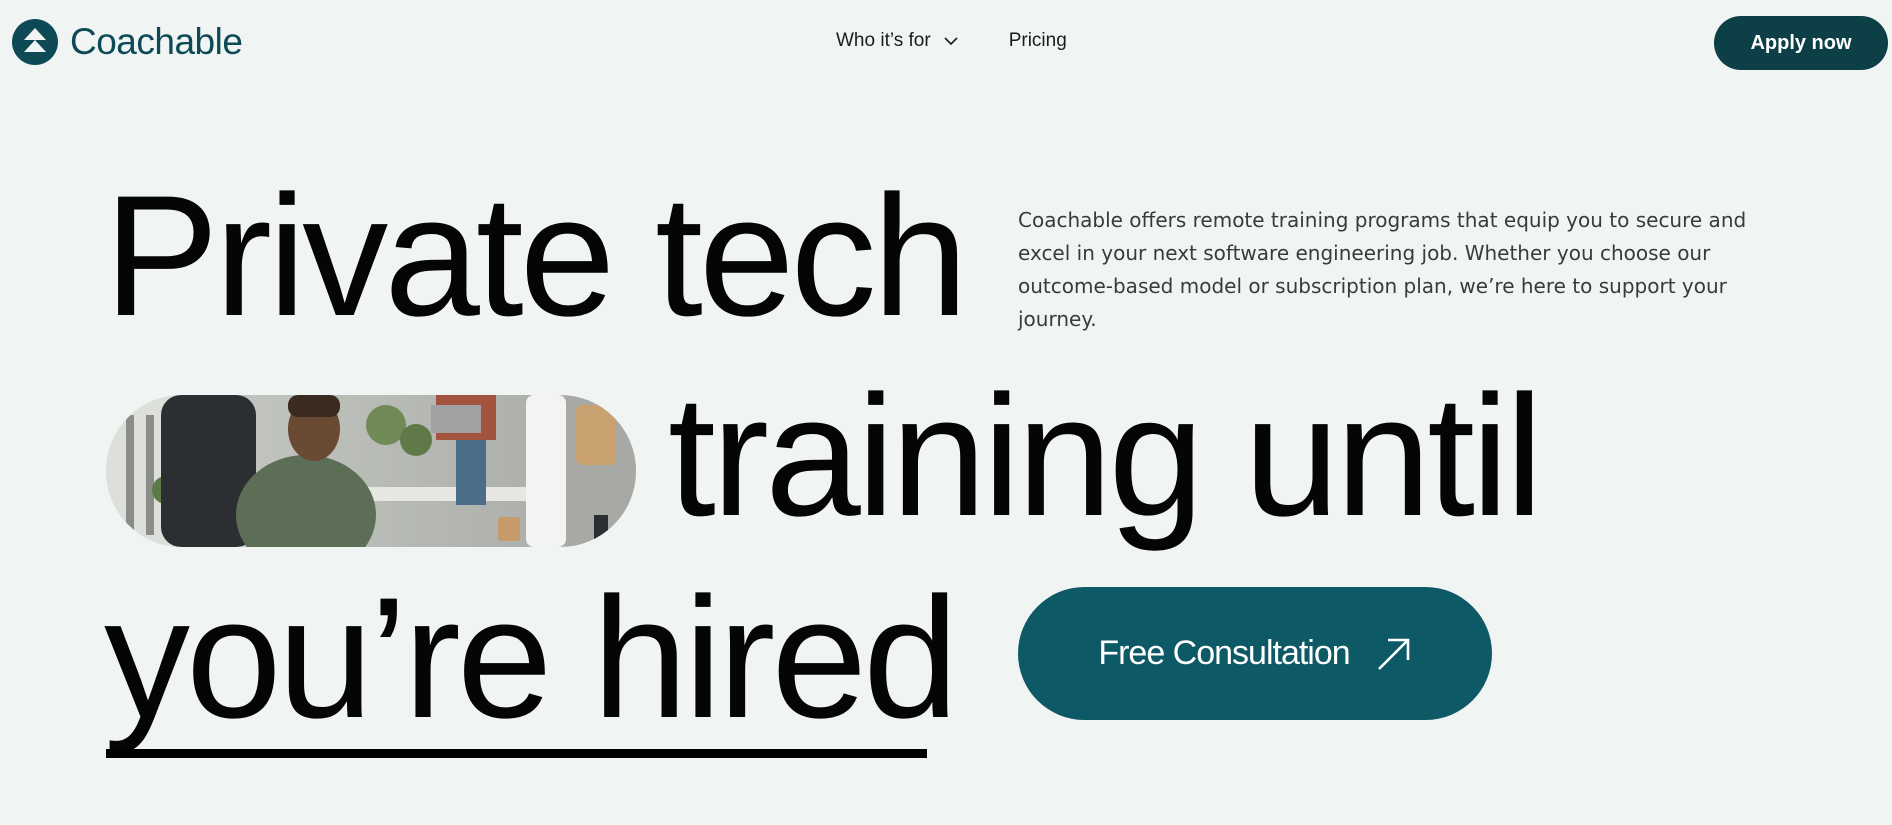  Describe the element at coordinates (531, 658) in the screenshot. I see `hero-headline-line-3: you’re hired` at that location.